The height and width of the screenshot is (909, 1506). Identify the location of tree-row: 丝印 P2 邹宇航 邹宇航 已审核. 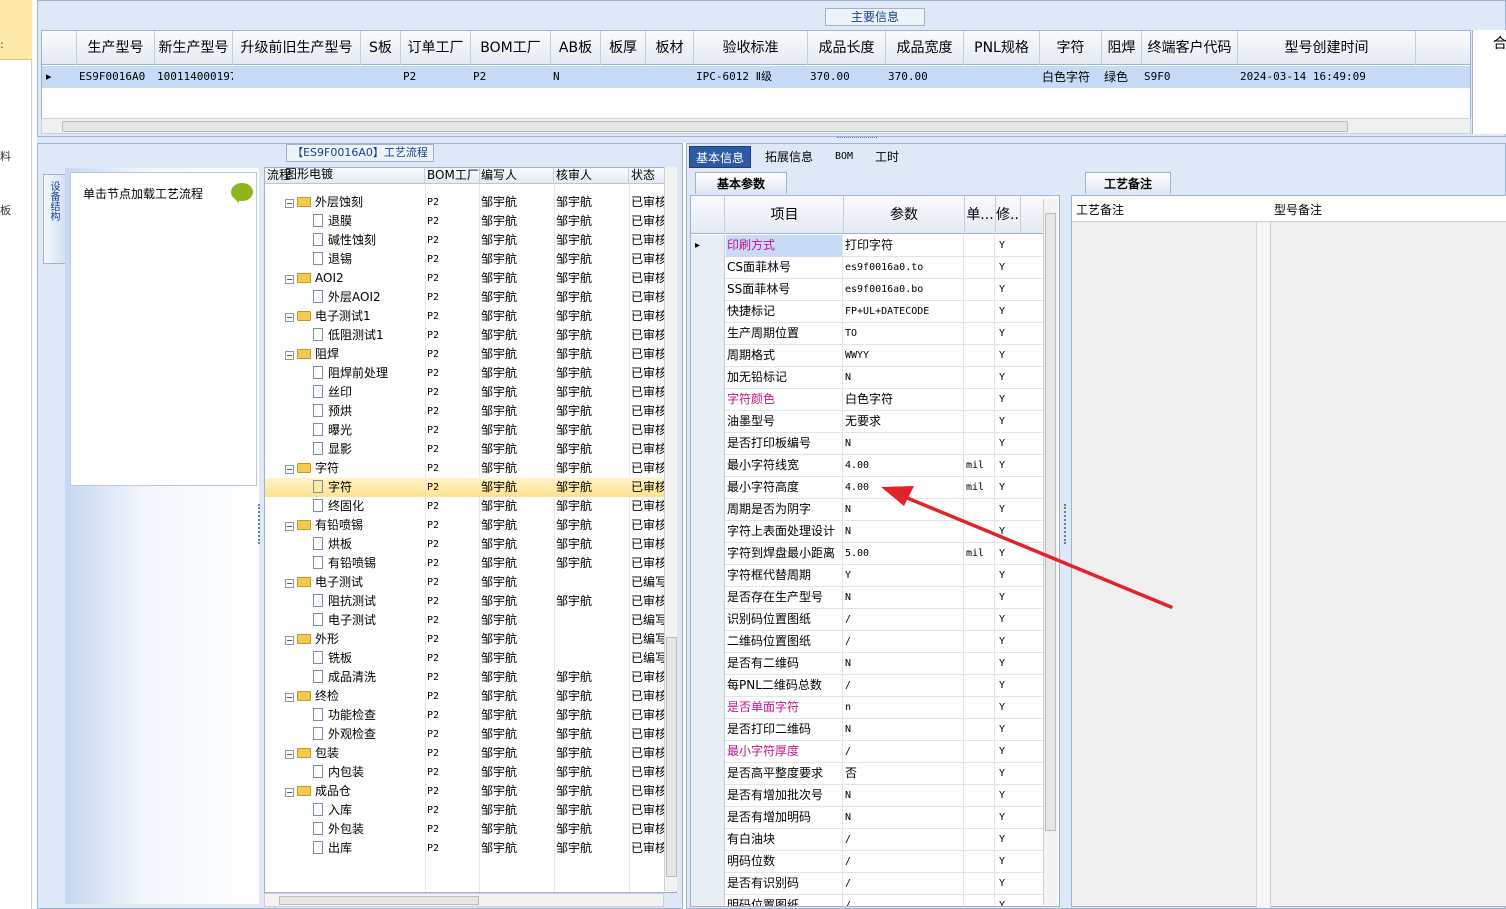
(465, 392).